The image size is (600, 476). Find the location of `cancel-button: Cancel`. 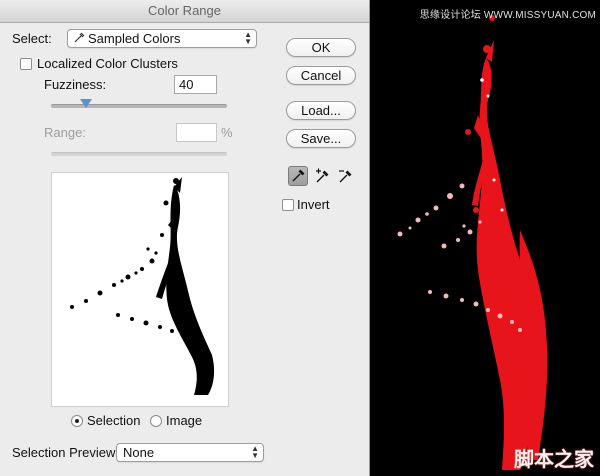

cancel-button: Cancel is located at coordinates (321, 75).